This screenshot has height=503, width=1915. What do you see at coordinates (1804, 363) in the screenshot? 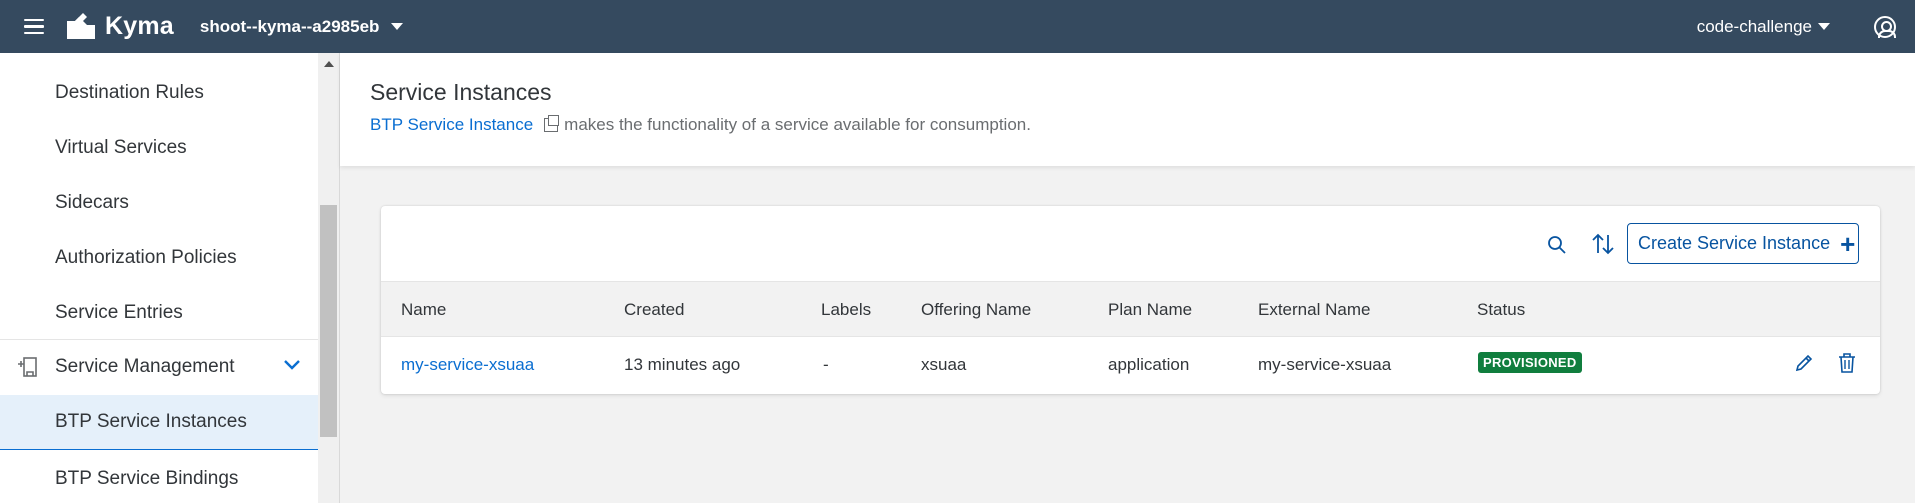
I see `edit-icon` at bounding box center [1804, 363].